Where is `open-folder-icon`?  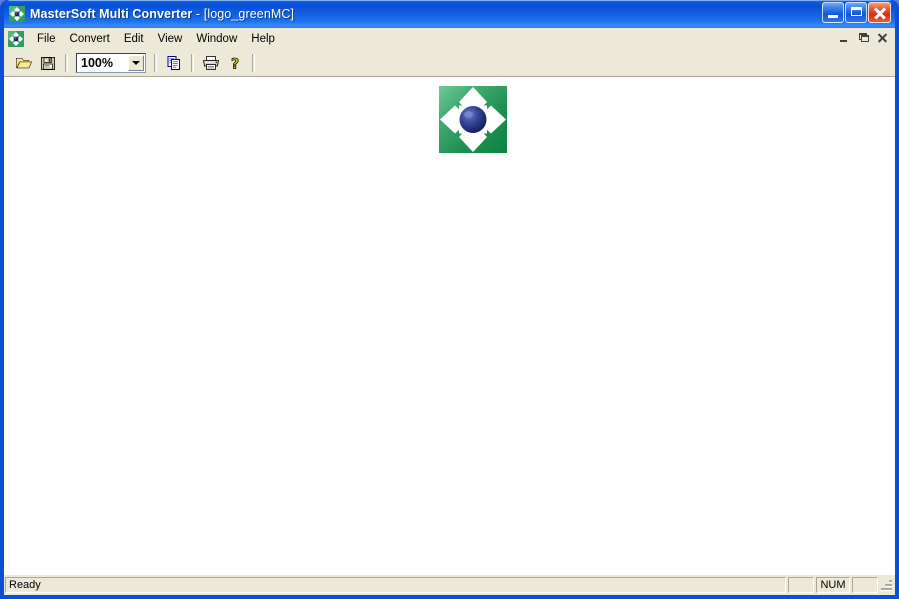
open-folder-icon is located at coordinates (24, 62).